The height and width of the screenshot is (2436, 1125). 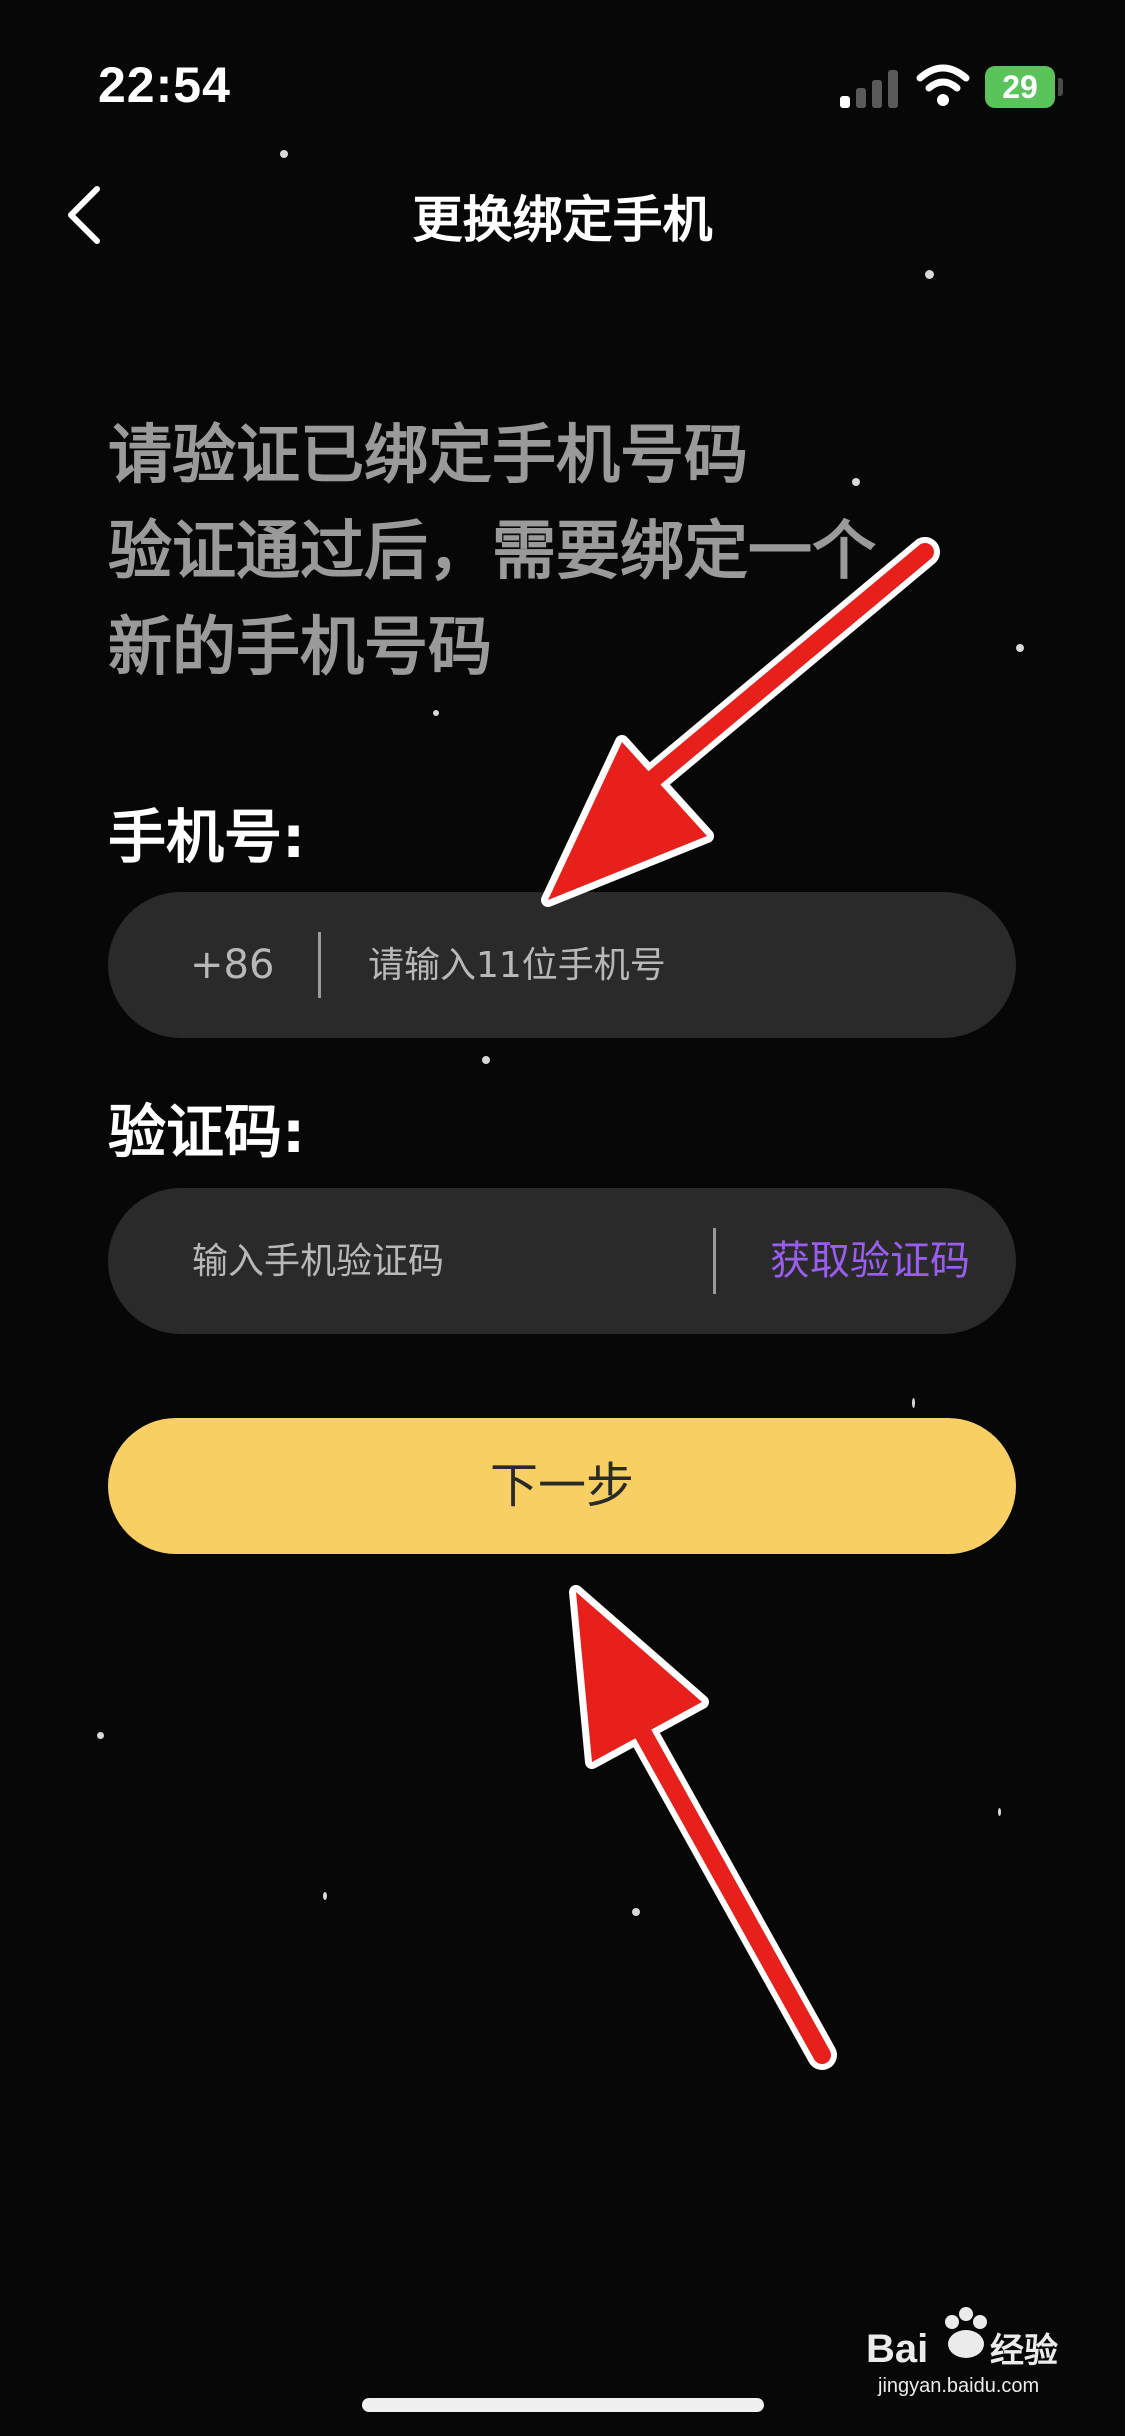 What do you see at coordinates (958, 2386) in the screenshot?
I see `svg-text: jingyan.baidu.com` at bounding box center [958, 2386].